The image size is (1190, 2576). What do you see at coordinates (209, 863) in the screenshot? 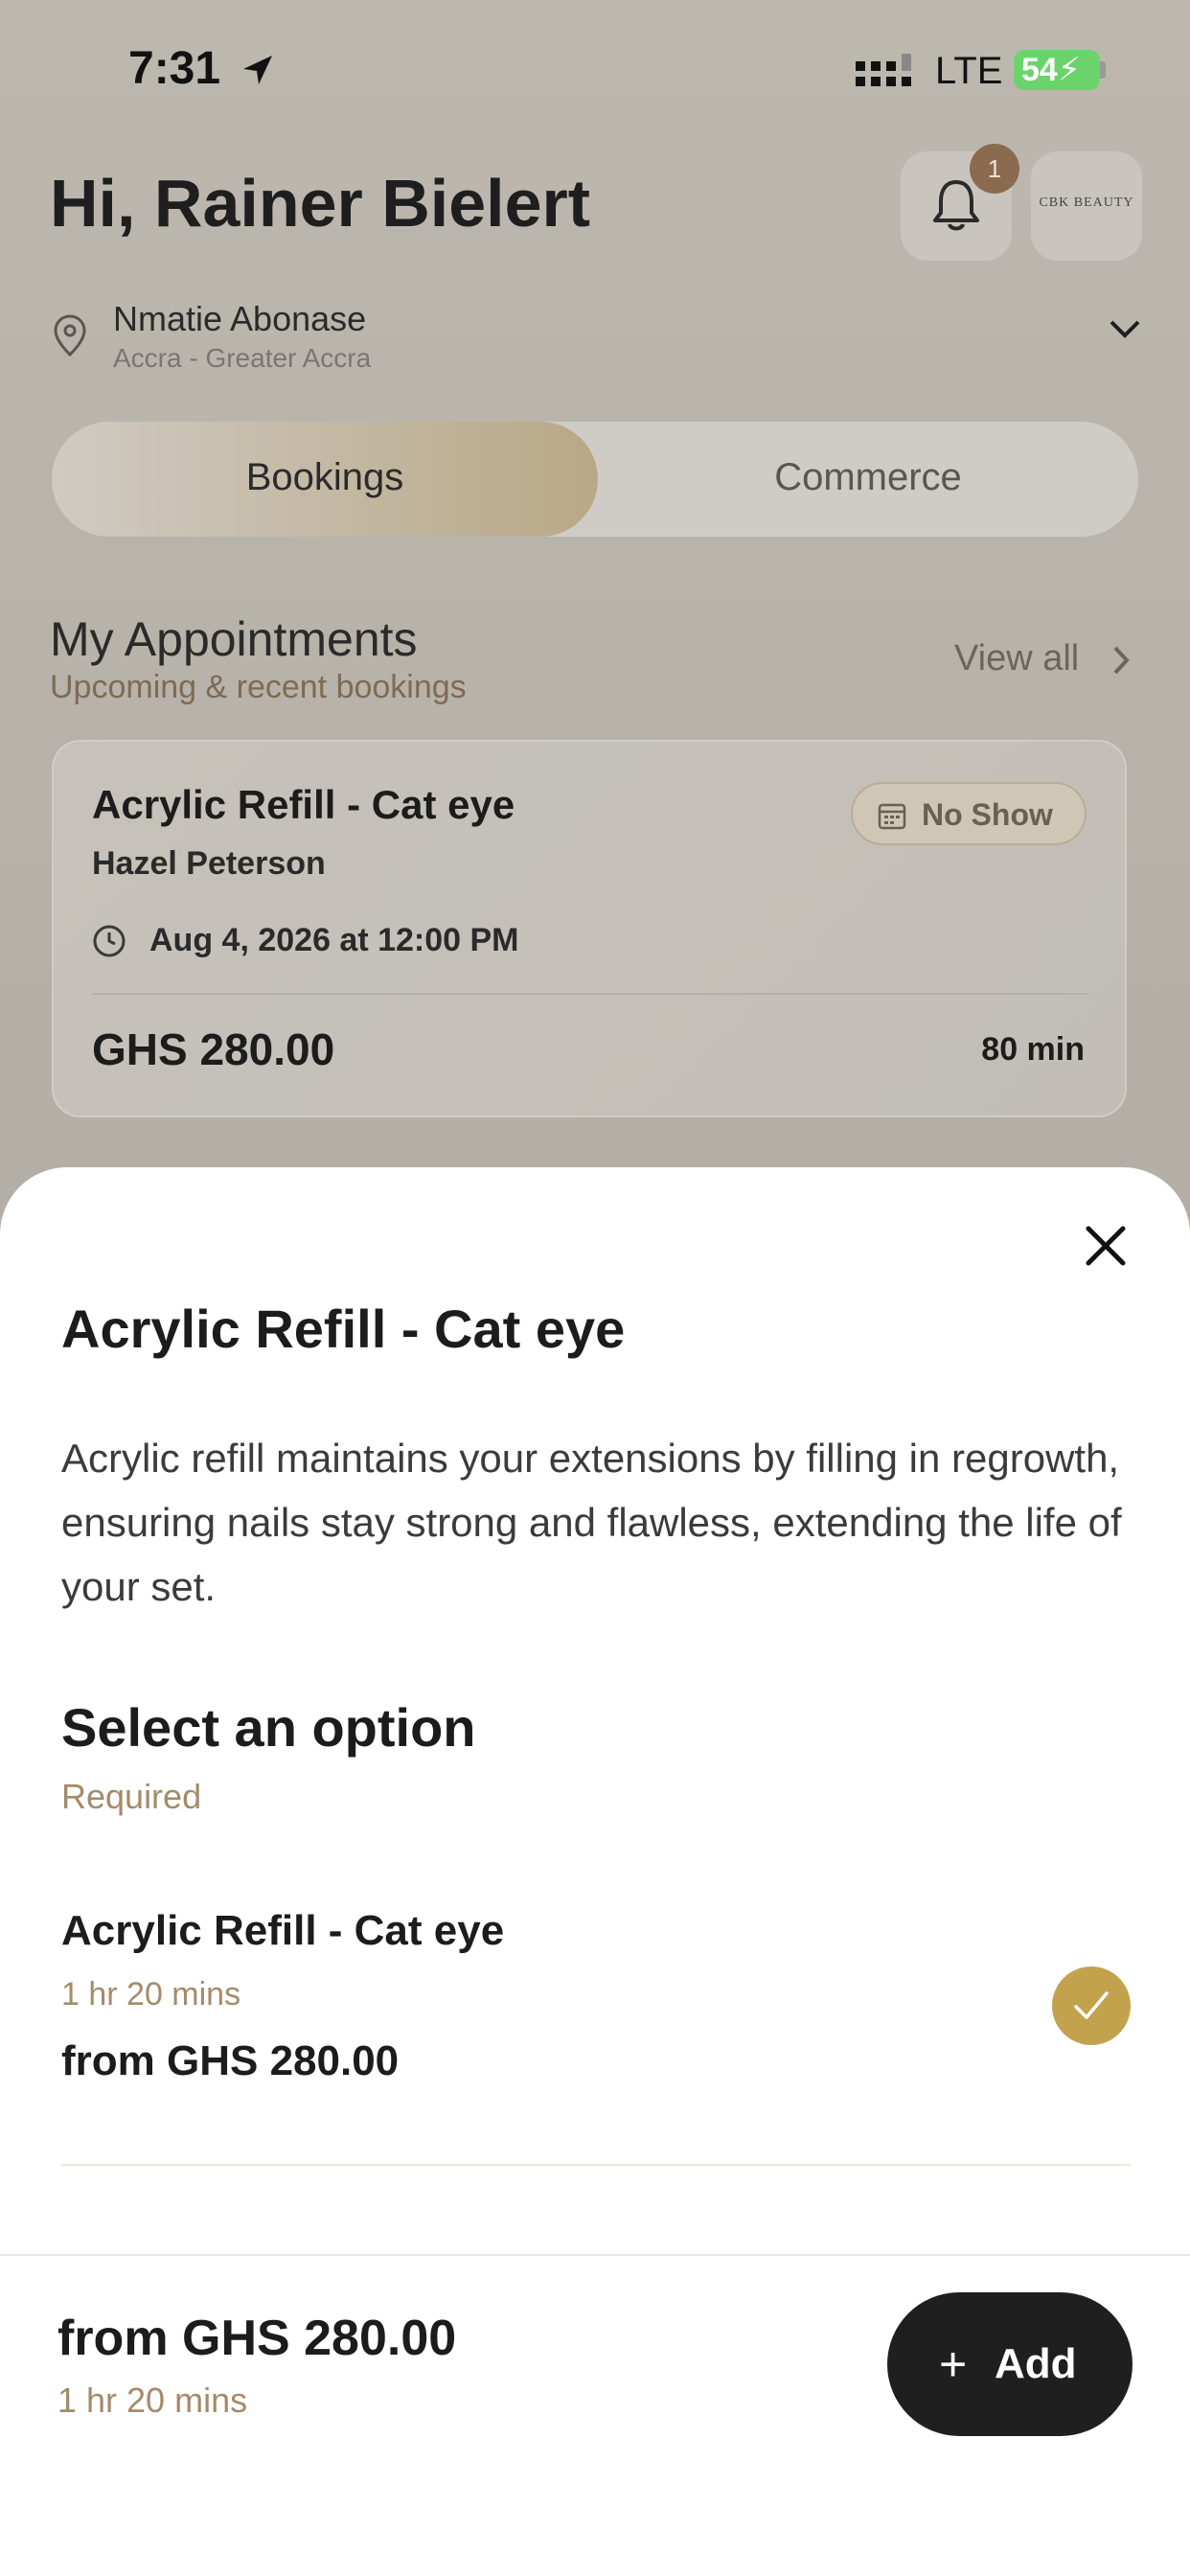
I see `appointment-client: Hazel Peterson` at bounding box center [209, 863].